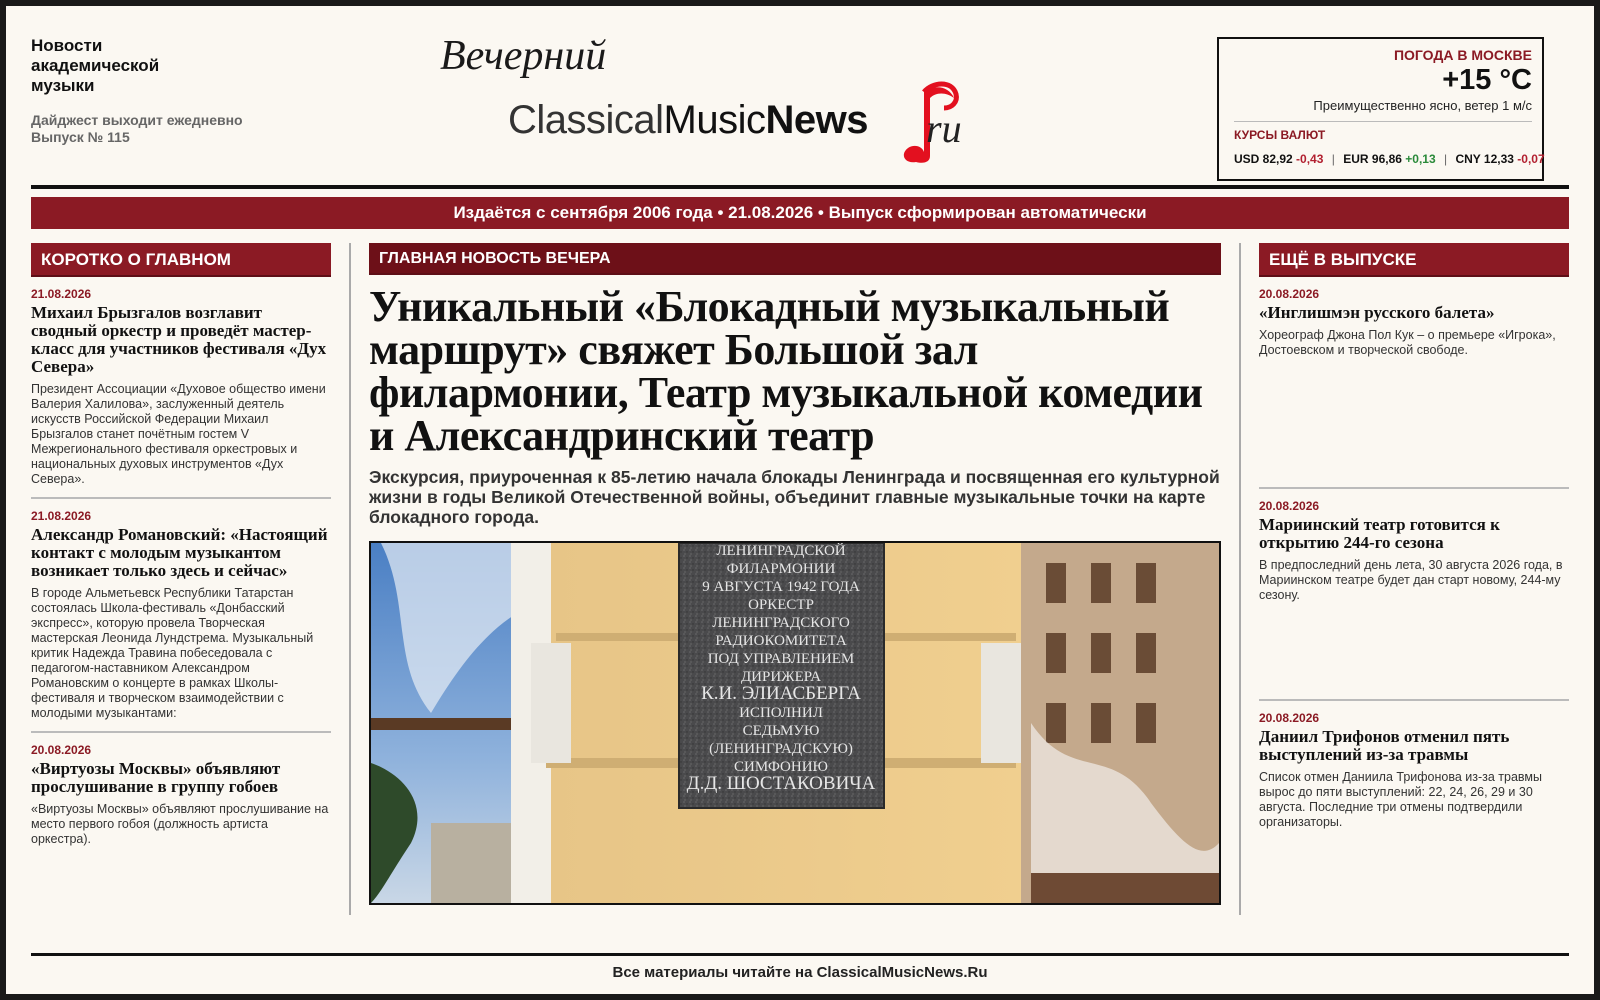  Describe the element at coordinates (1414, 313) in the screenshot. I see `news-title: «Инглишмэн русского балета»` at that location.